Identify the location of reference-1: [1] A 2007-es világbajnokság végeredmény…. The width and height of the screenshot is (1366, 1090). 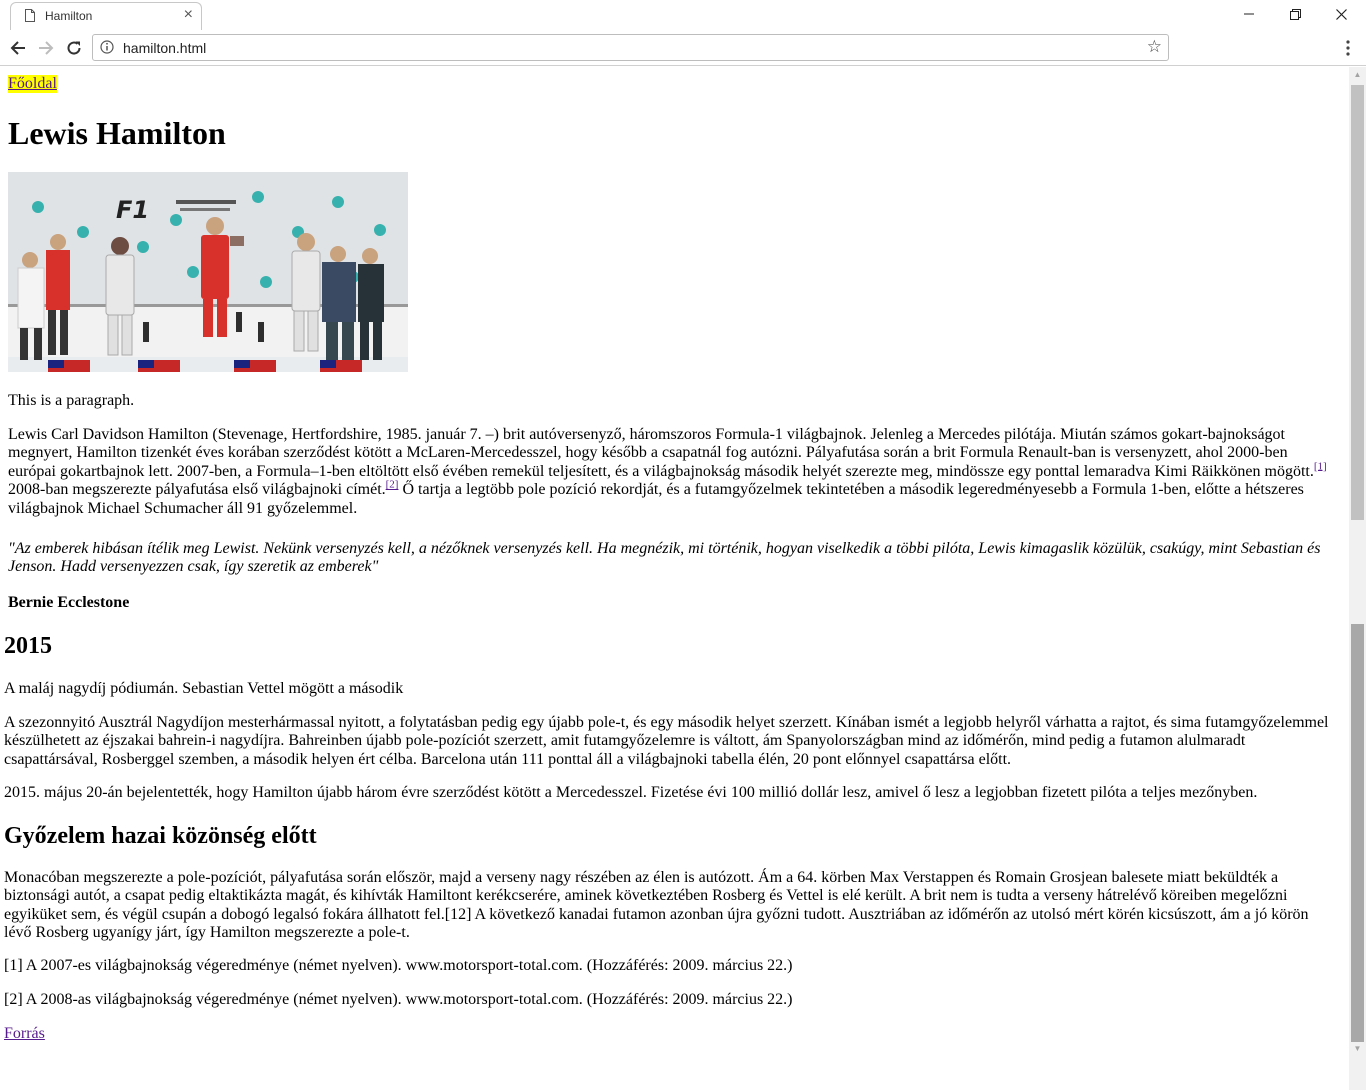
(398, 965).